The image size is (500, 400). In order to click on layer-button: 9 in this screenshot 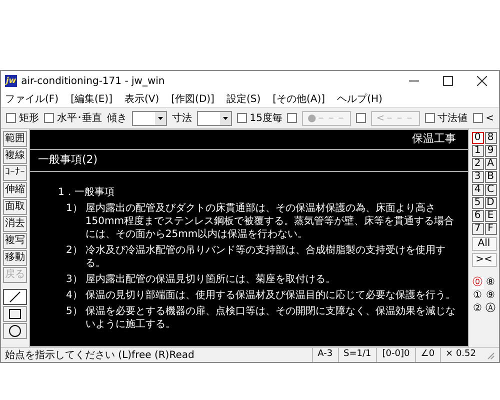, I will do `click(490, 151)`.